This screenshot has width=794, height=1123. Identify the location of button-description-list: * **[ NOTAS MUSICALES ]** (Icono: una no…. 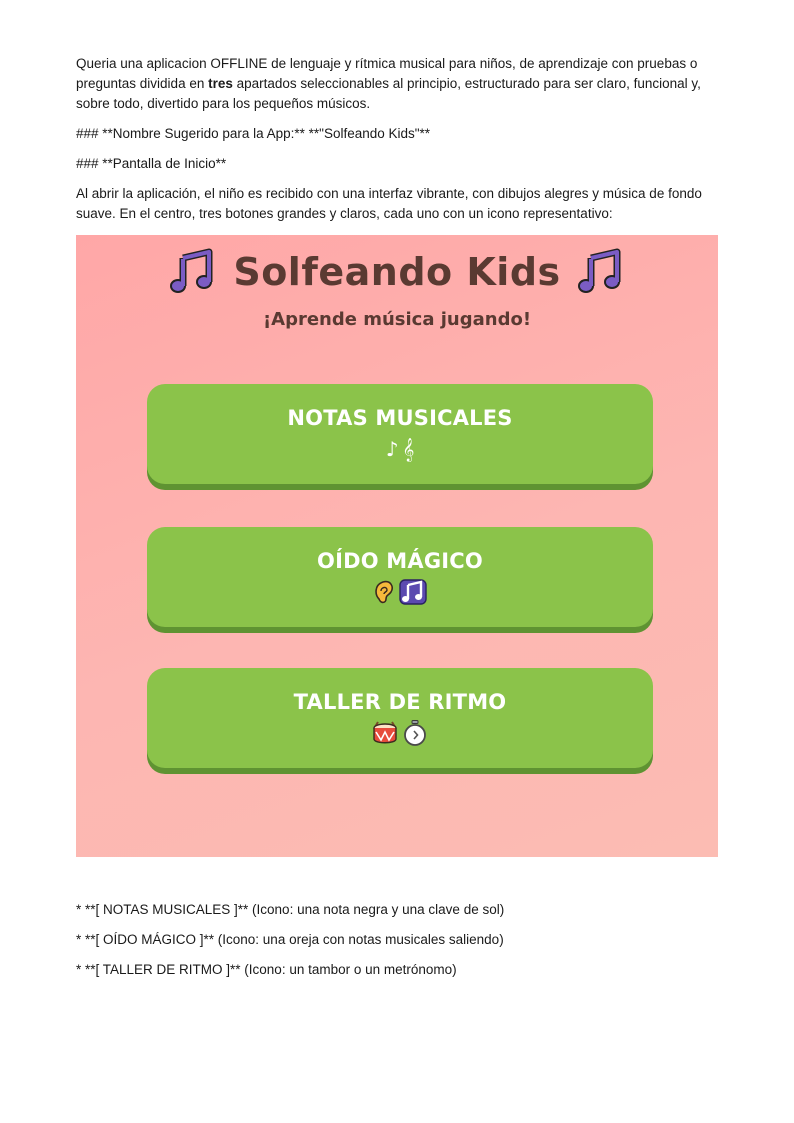
(397, 945).